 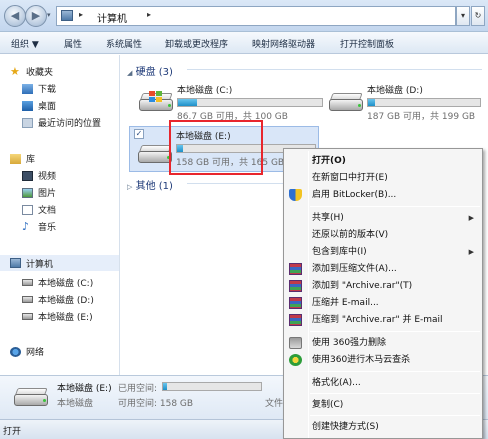 I want to click on back-arrow-icon: ◀, so click(x=15, y=15).